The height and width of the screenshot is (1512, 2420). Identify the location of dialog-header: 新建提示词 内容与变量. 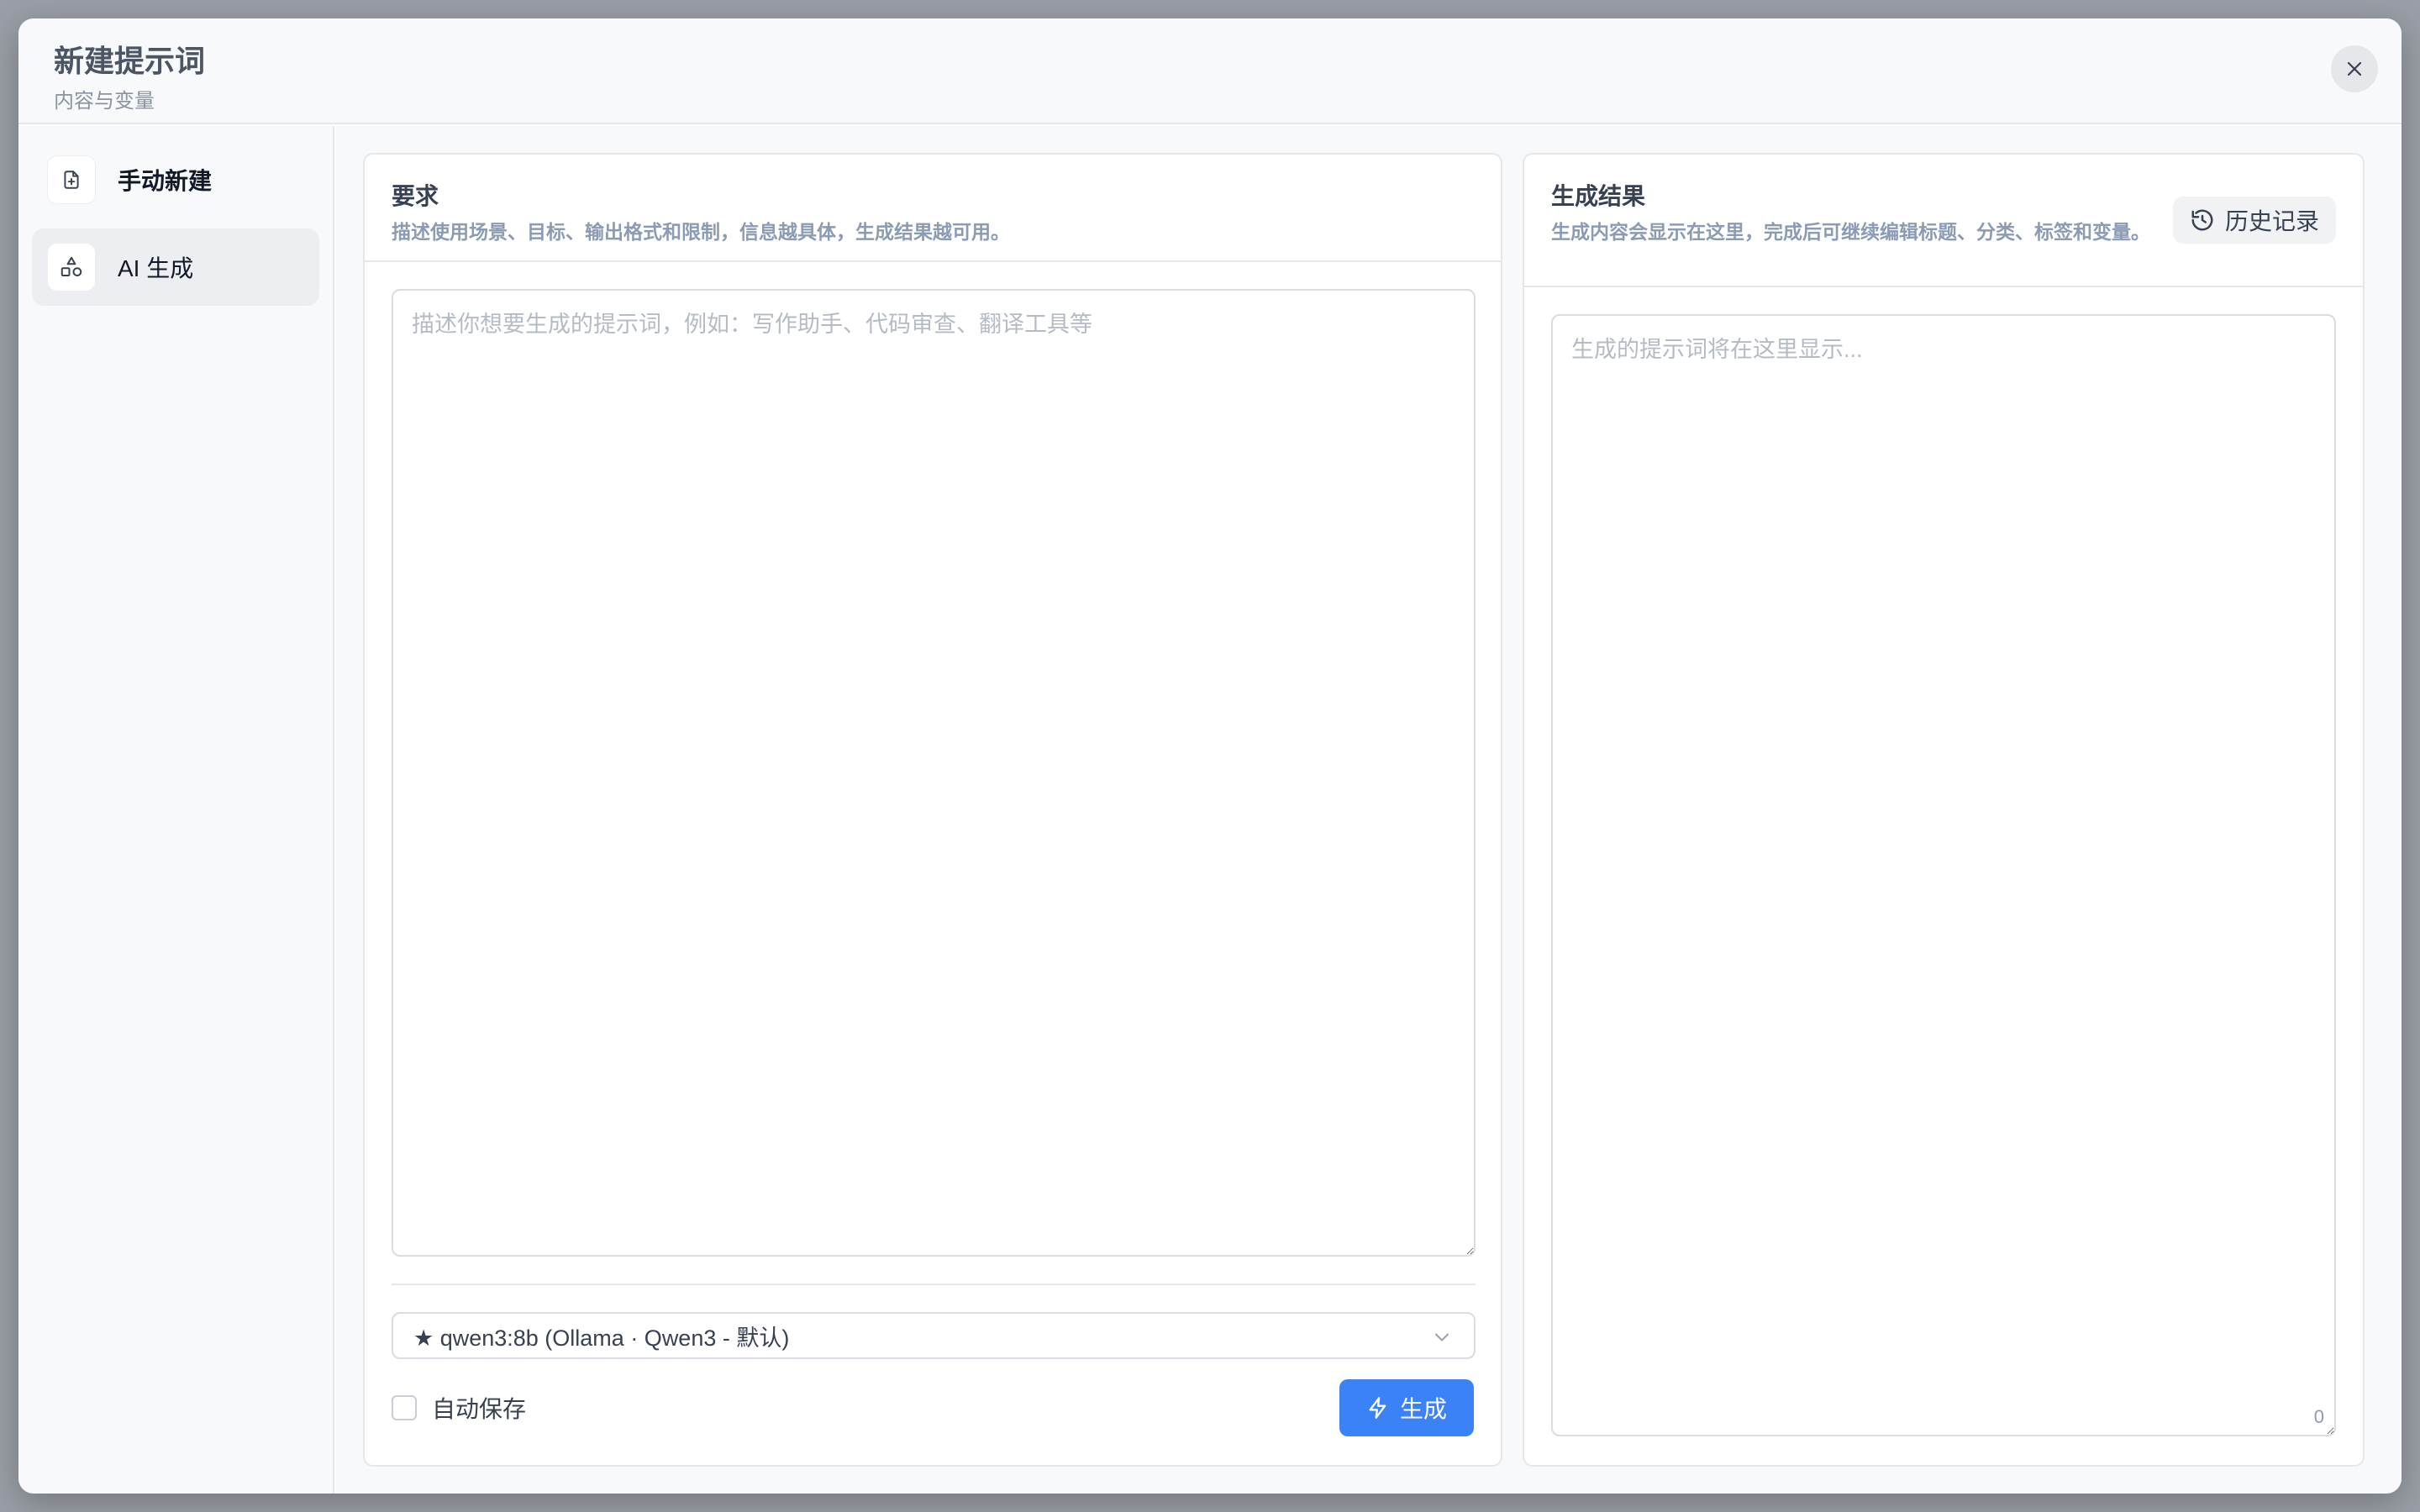
(1210, 71).